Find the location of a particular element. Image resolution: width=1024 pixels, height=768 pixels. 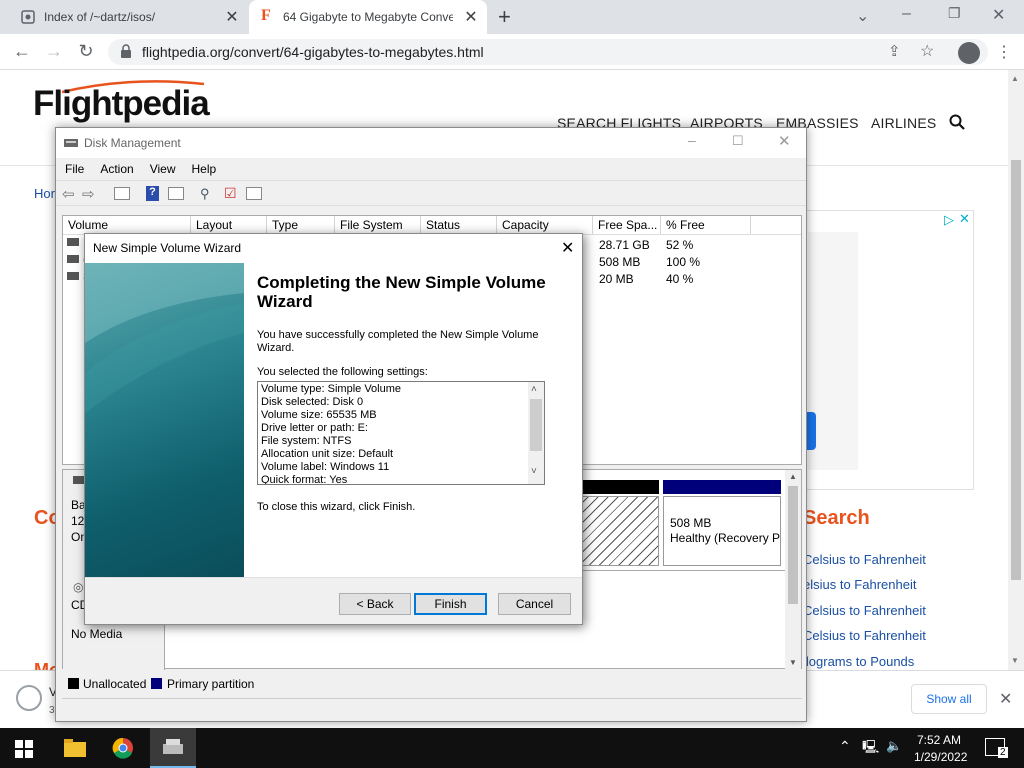

unallocated-region is located at coordinates (620, 531).